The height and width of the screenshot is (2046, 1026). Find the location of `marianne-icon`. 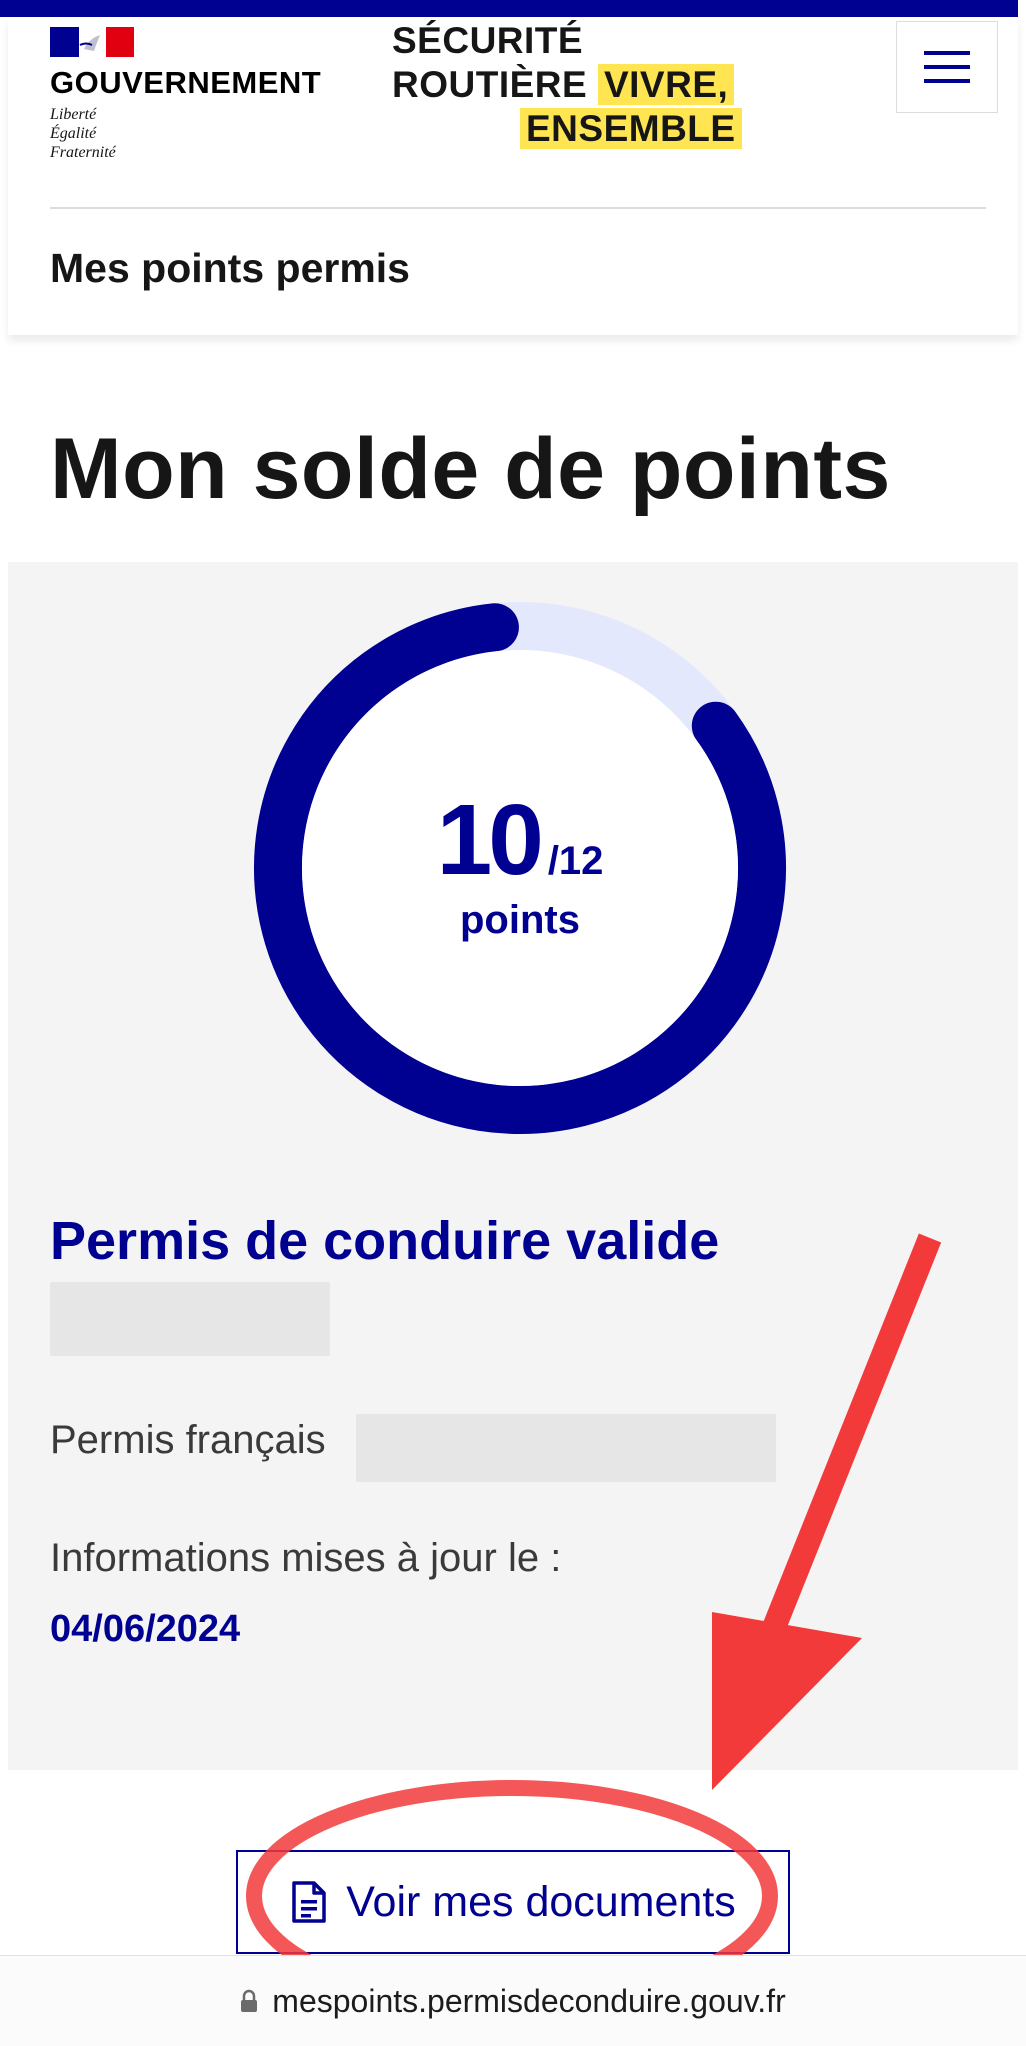

marianne-icon is located at coordinates (89, 43).